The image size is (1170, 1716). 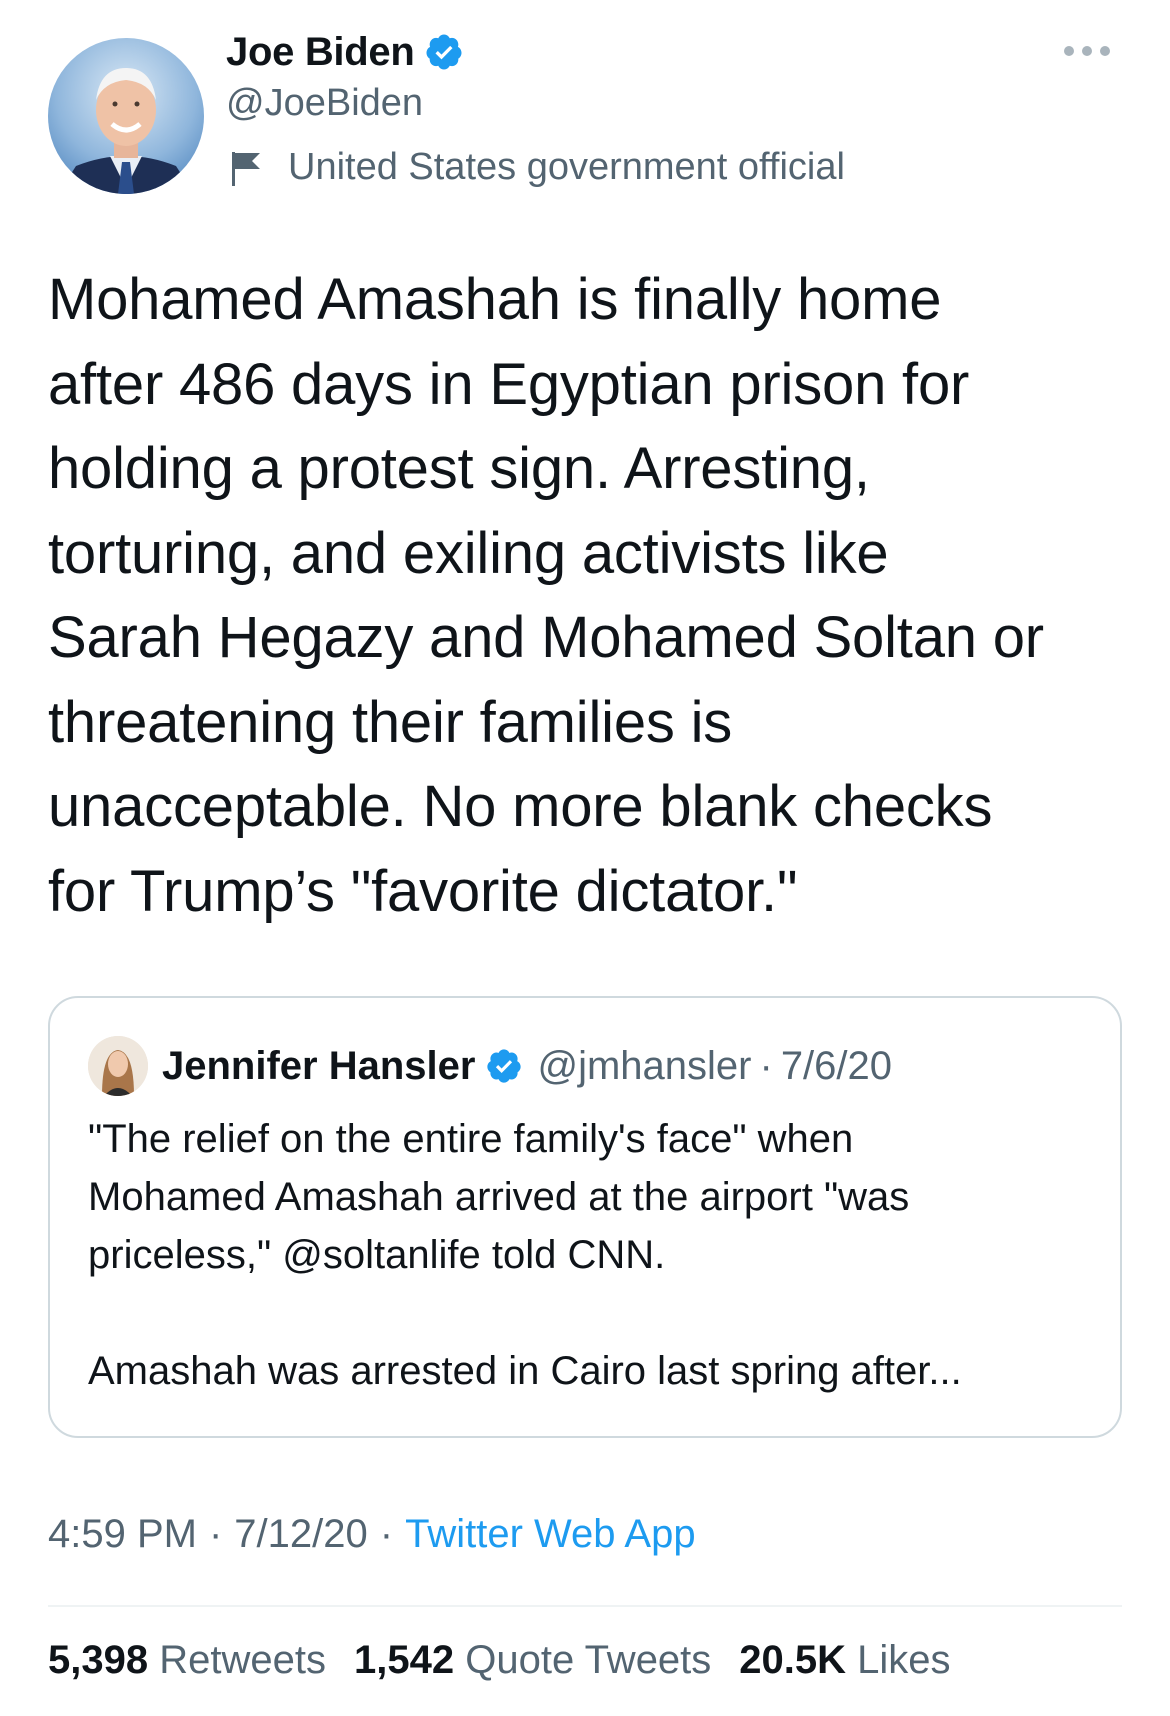 I want to click on retweets-stat: 5,398 Retweets, so click(x=187, y=1660).